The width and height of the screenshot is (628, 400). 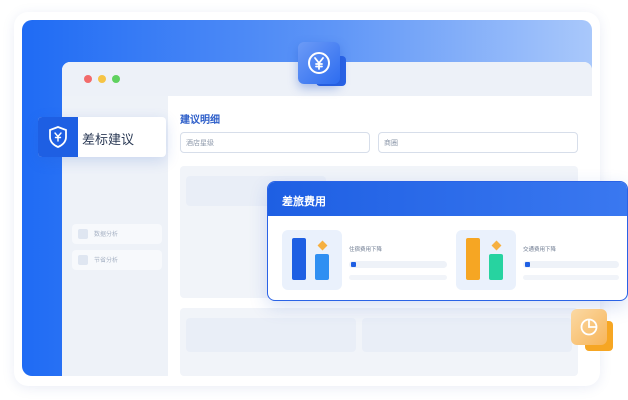 What do you see at coordinates (200, 143) in the screenshot?
I see `hotel-level-field-label: 酒店星级` at bounding box center [200, 143].